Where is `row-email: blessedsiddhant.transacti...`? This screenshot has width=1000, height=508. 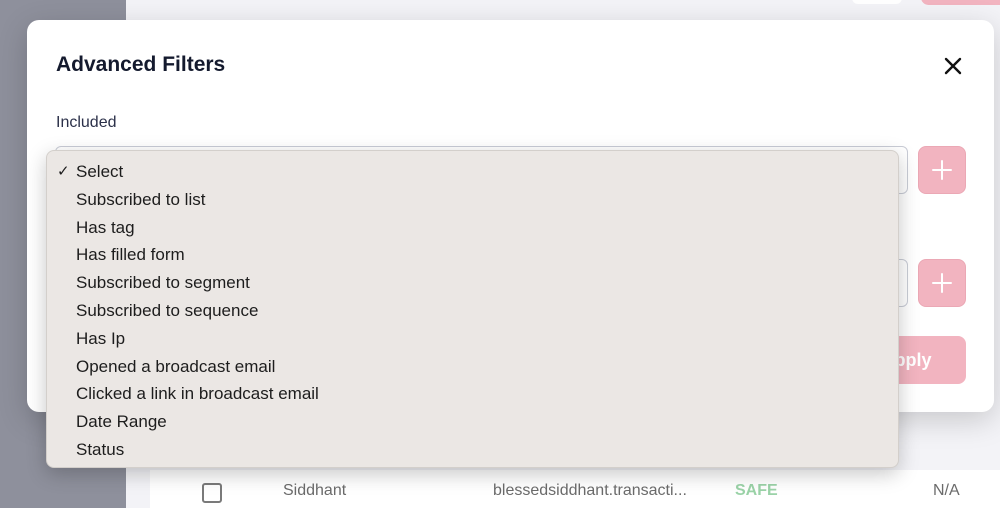
row-email: blessedsiddhant.transacti... is located at coordinates (590, 490).